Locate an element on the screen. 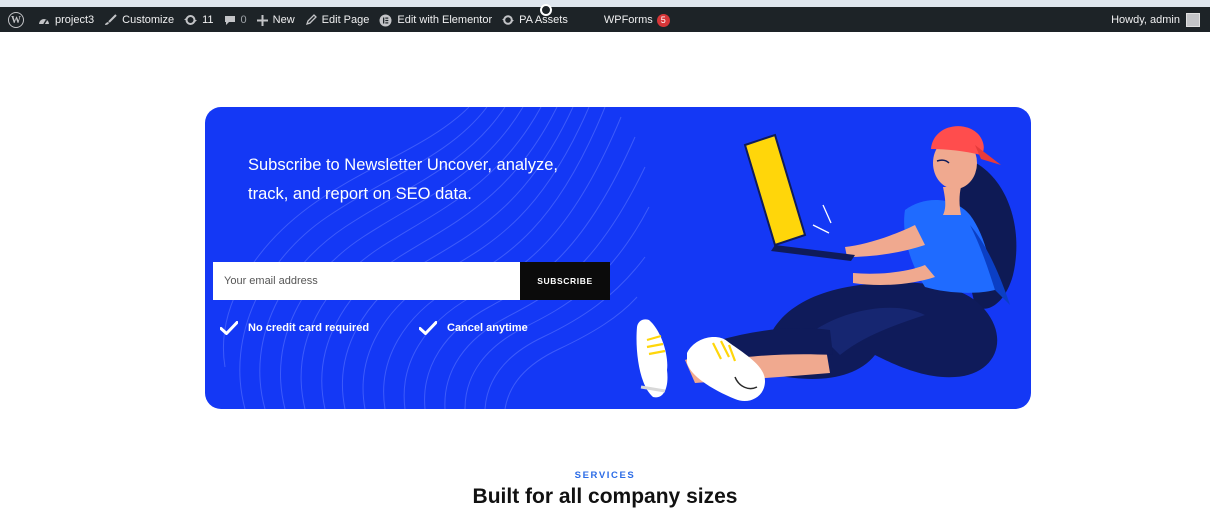 This screenshot has height=515, width=1210. perk-no-credit-card: No credit card required is located at coordinates (294, 328).